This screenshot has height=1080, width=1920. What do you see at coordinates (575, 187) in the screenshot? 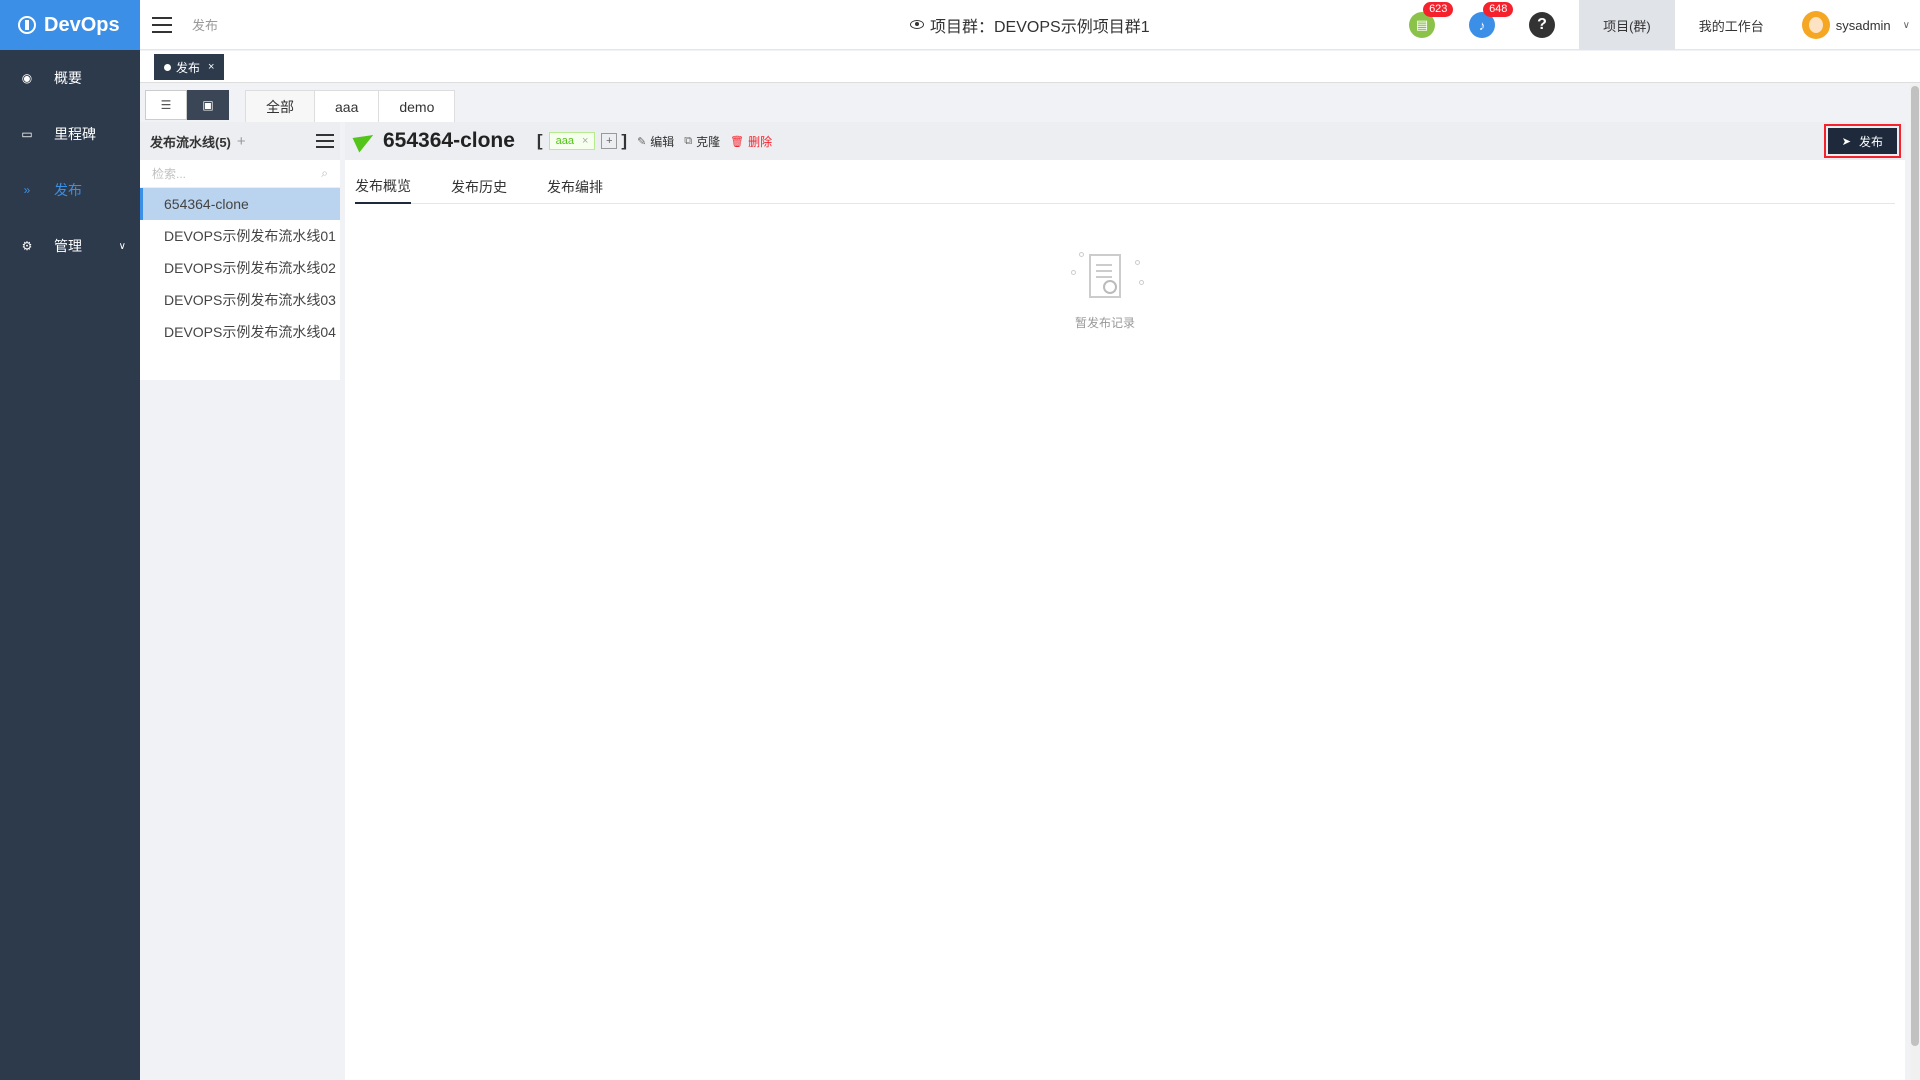
I see `tab-release-orchestration: 发布编排` at bounding box center [575, 187].